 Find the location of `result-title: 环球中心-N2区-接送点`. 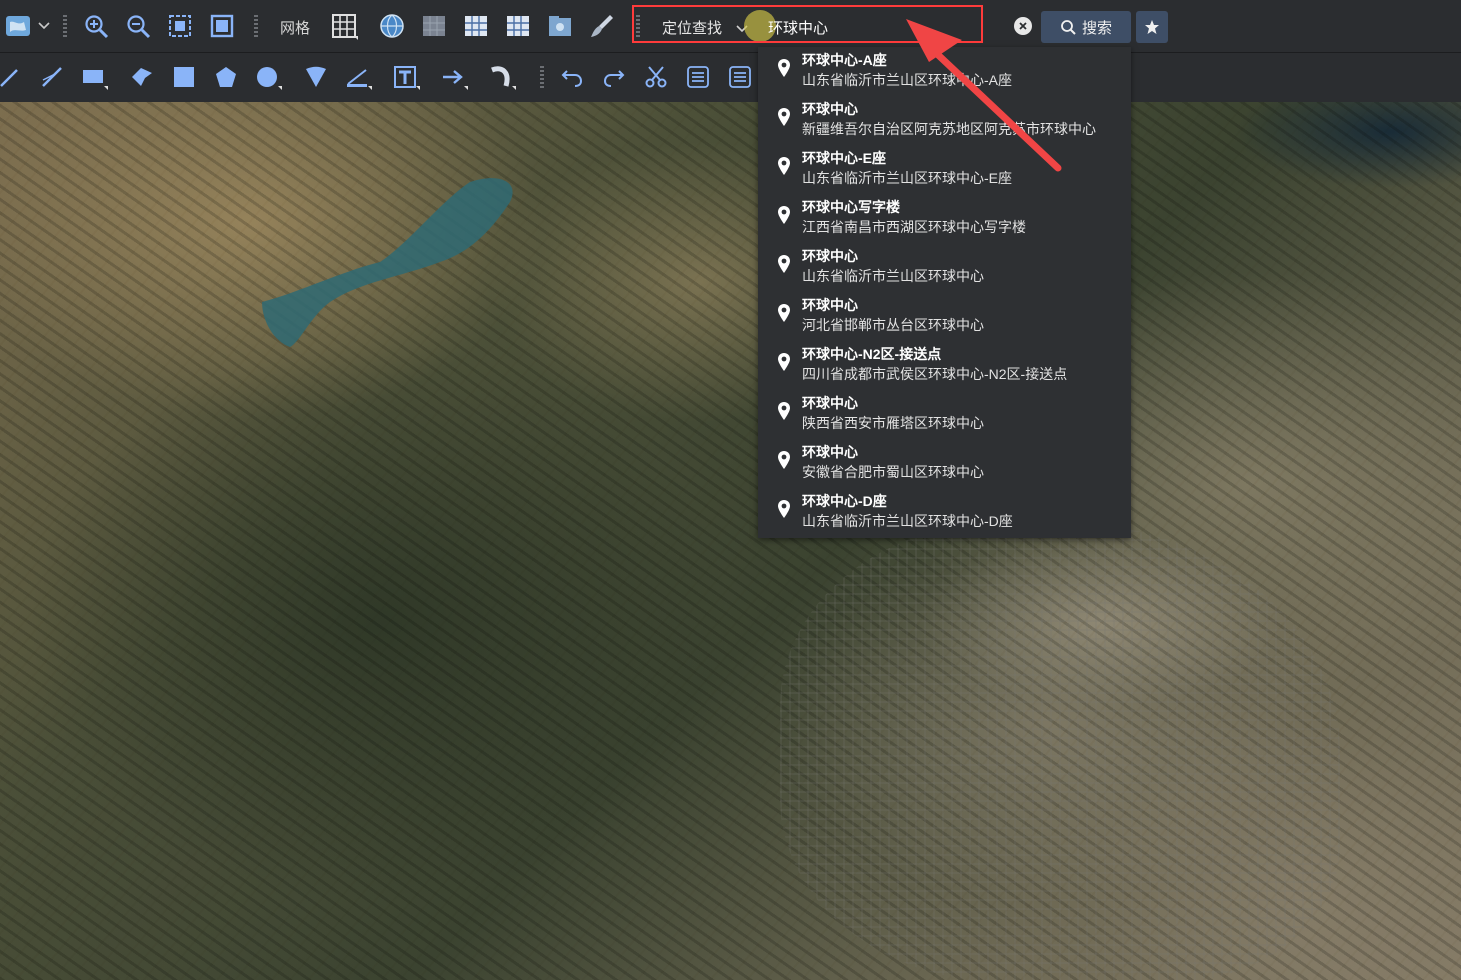

result-title: 环球中心-N2区-接送点 is located at coordinates (872, 354).